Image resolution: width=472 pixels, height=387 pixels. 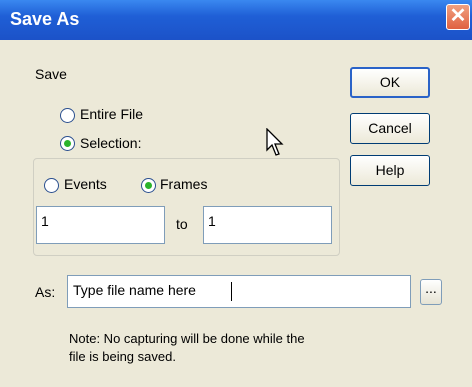 What do you see at coordinates (390, 170) in the screenshot?
I see `help-button: Help` at bounding box center [390, 170].